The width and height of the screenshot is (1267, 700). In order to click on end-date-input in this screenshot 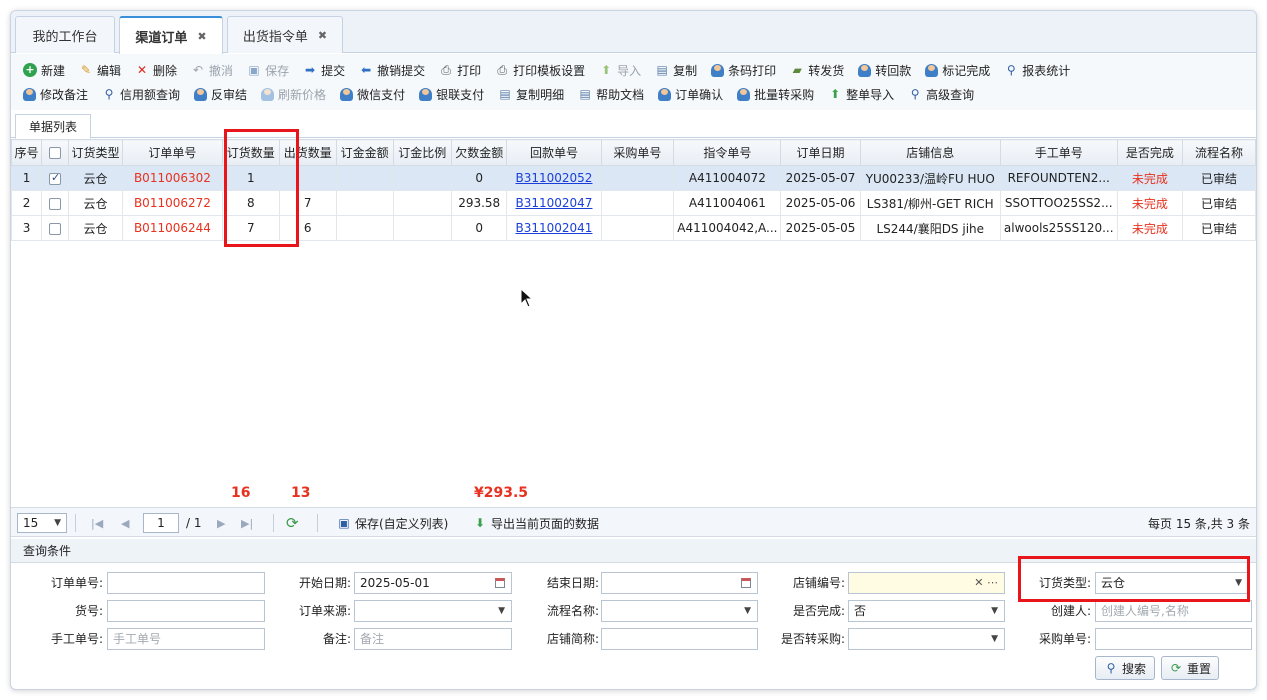, I will do `click(679, 583)`.